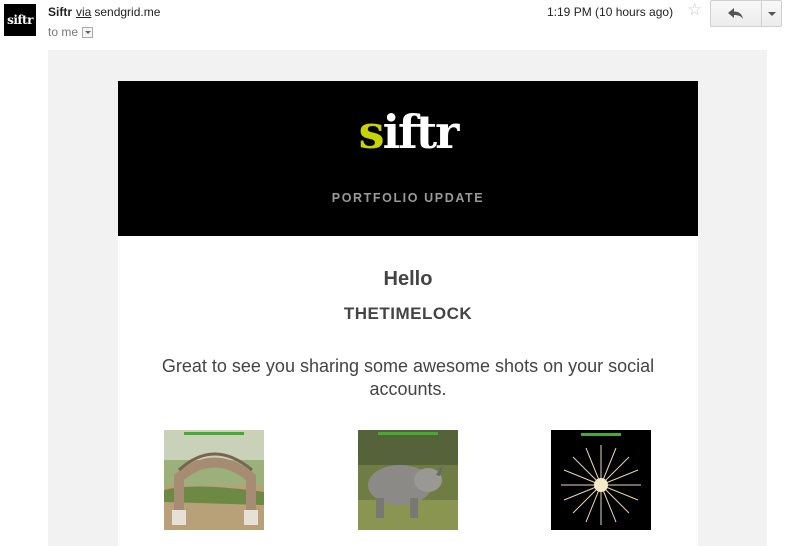  Describe the element at coordinates (83, 12) in the screenshot. I see `via-link: via` at that location.